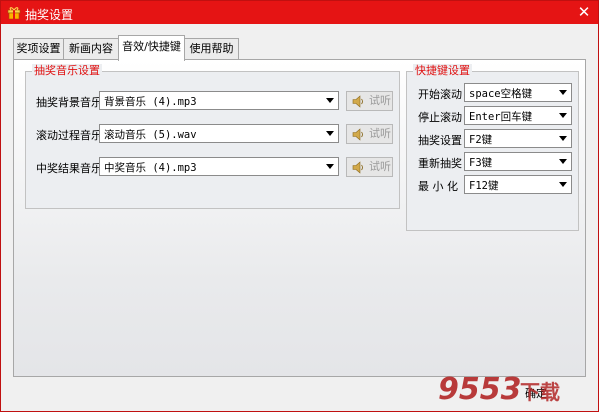 The image size is (599, 412). Describe the element at coordinates (440, 117) in the screenshot. I see `stop-scroll-label: 停止滚动` at that location.